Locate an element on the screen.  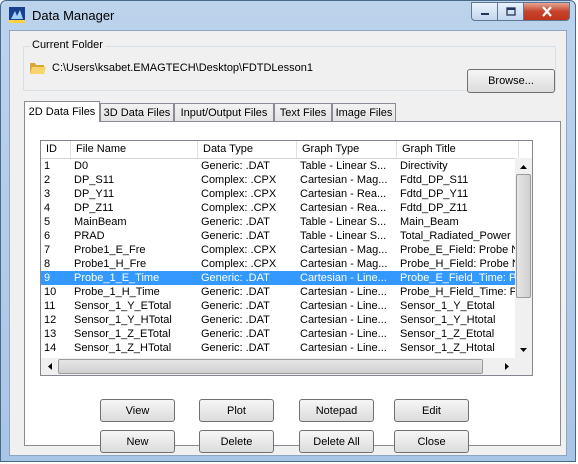
cell-file-name: Sensor_1_Z_HTotal is located at coordinates (123, 348).